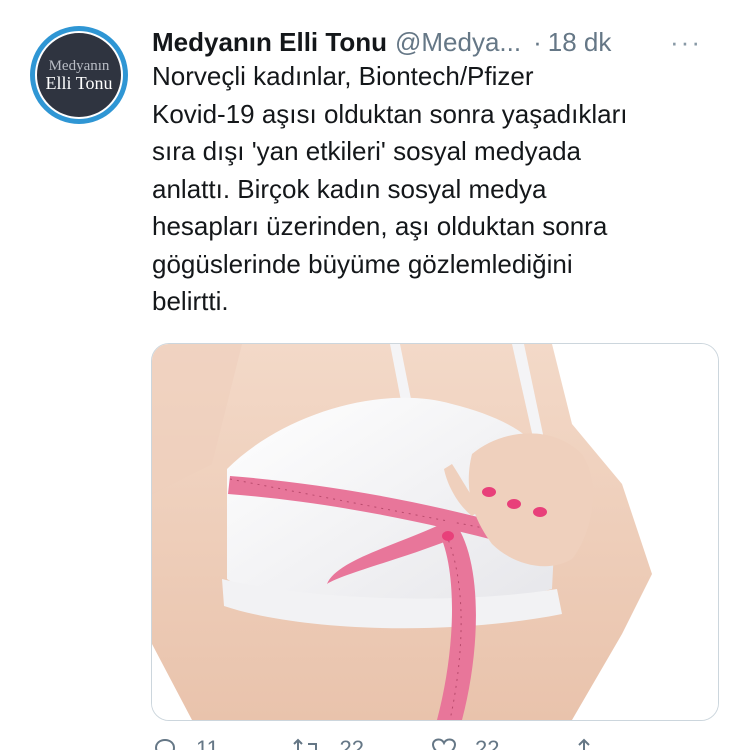 The height and width of the screenshot is (750, 750). What do you see at coordinates (487, 743) in the screenshot?
I see `like-count: 22` at bounding box center [487, 743].